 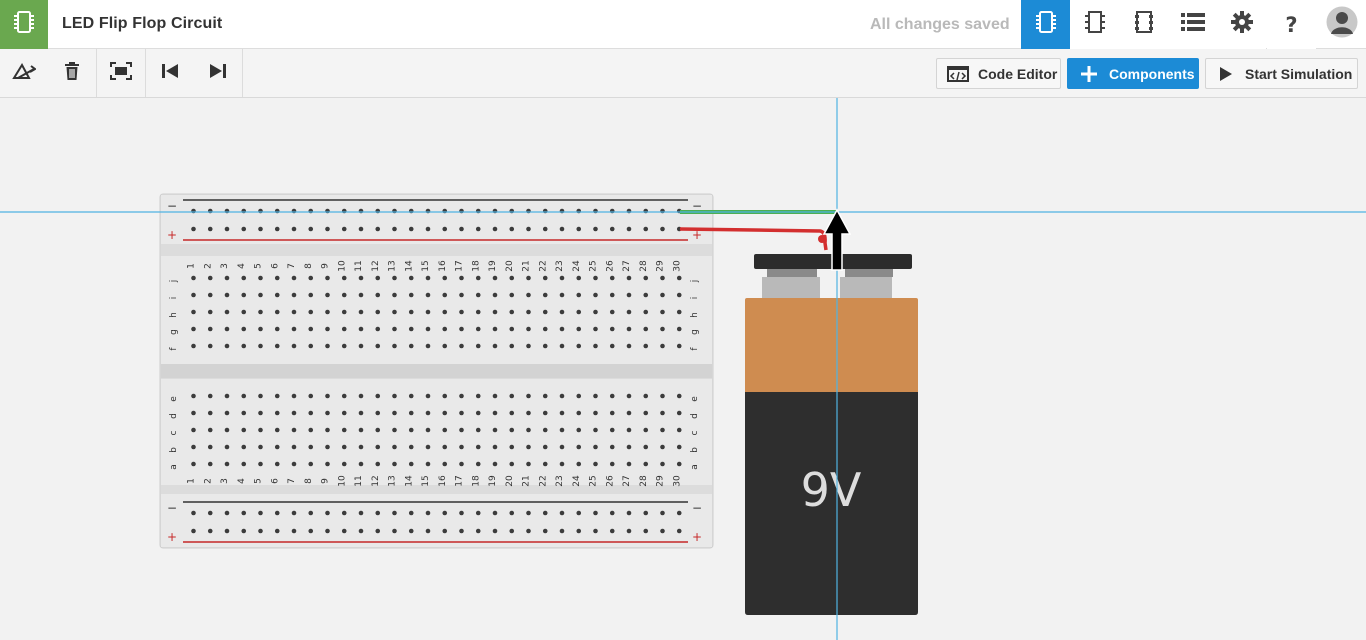 What do you see at coordinates (1342, 24) in the screenshot?
I see `user-avatar-button` at bounding box center [1342, 24].